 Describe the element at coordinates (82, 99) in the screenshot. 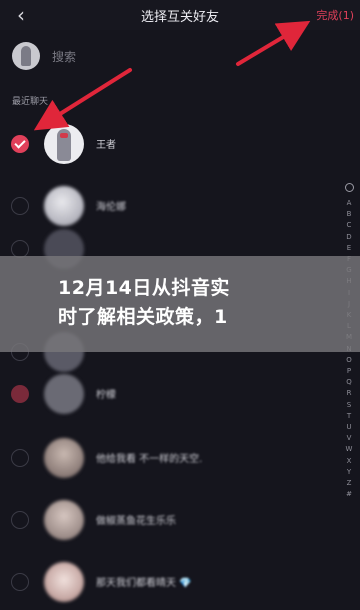

I see `arrow-to-checkbox-icon` at that location.